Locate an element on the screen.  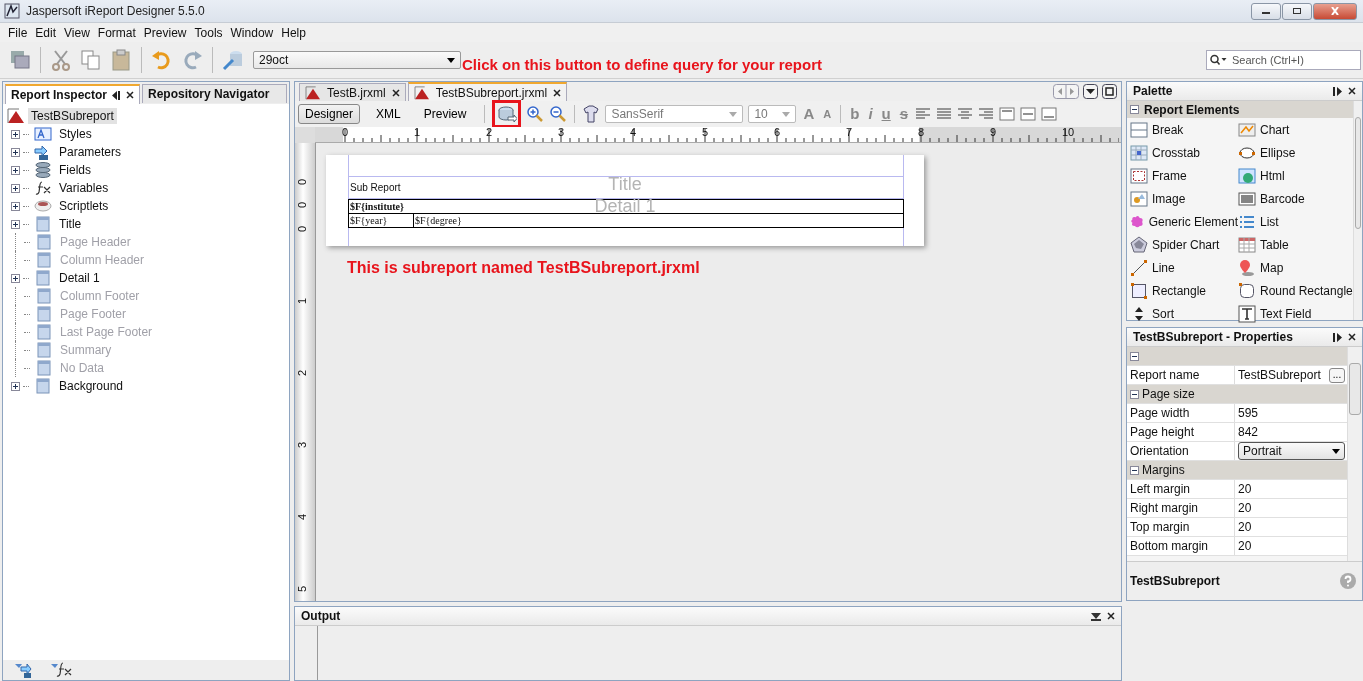
view-tab: Designer is located at coordinates (329, 114).